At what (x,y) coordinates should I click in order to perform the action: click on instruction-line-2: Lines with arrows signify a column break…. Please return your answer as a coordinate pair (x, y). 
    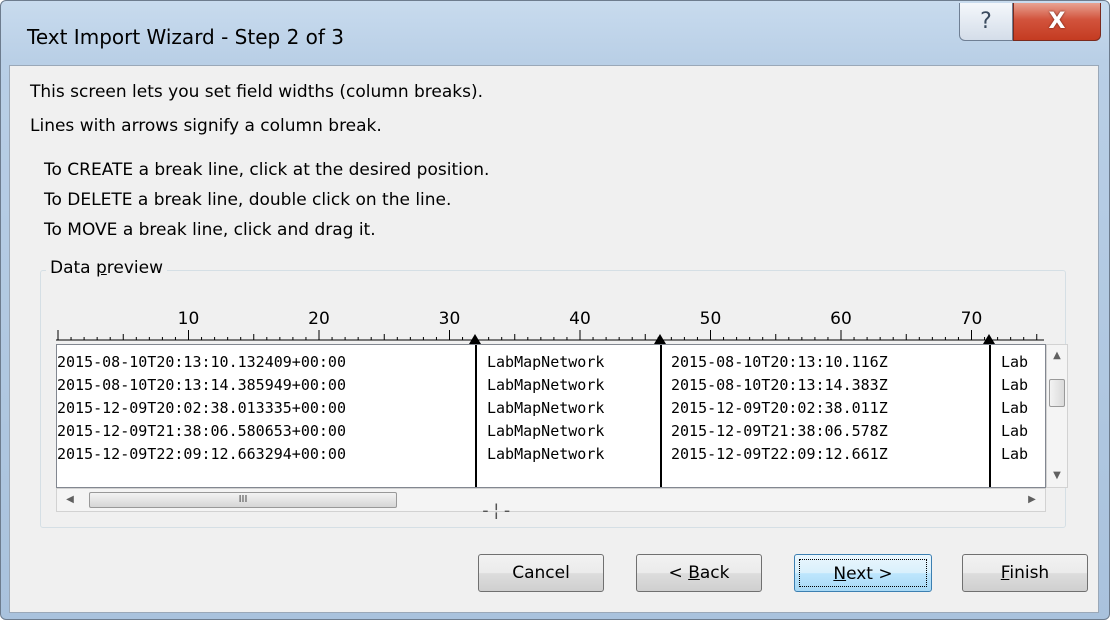
    Looking at the image, I should click on (206, 126).